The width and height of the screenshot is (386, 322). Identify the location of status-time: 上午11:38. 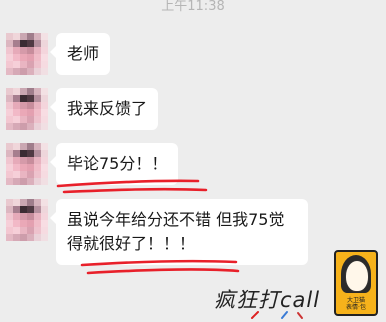
(193, 7).